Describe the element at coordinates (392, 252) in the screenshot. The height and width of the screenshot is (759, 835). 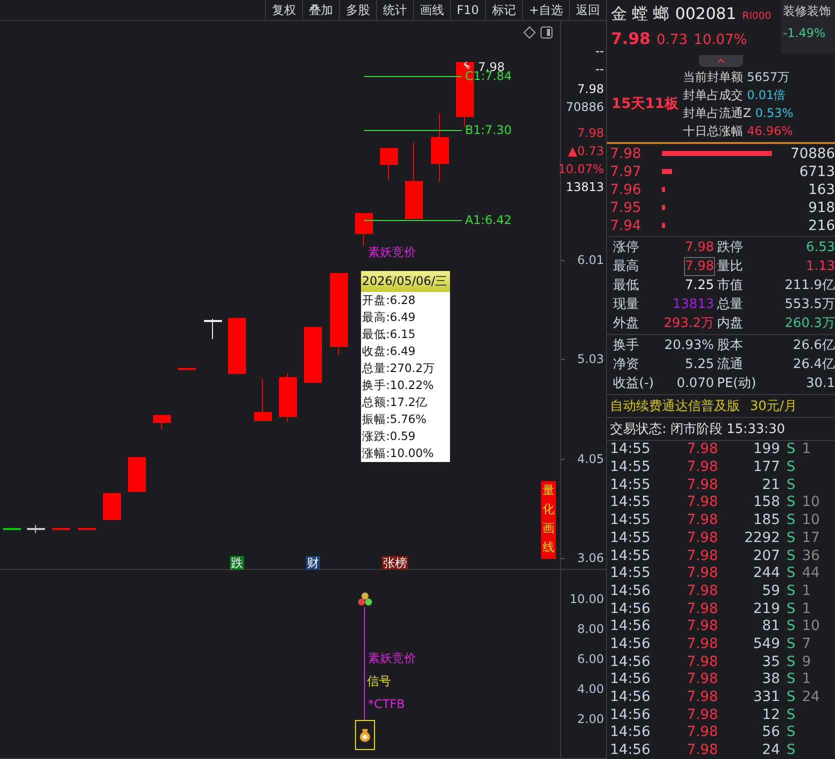
I see `signal-label: 素妖竞价` at that location.